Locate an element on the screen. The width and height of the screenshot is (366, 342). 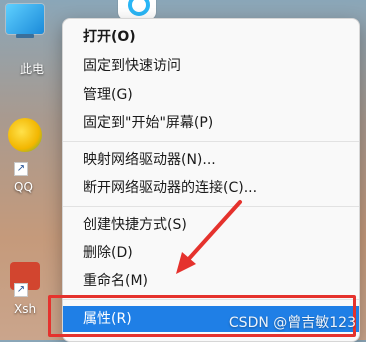
desktop-icon-label: QQ is located at coordinates (23, 187).